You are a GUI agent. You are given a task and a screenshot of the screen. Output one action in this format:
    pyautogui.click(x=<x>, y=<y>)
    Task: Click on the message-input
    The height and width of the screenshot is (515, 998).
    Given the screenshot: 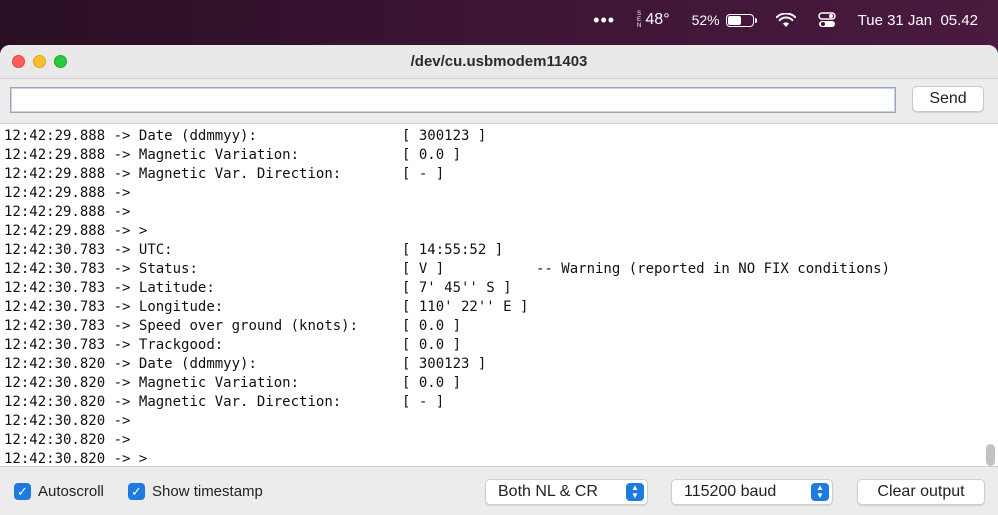 What is the action you would take?
    pyautogui.click(x=453, y=100)
    